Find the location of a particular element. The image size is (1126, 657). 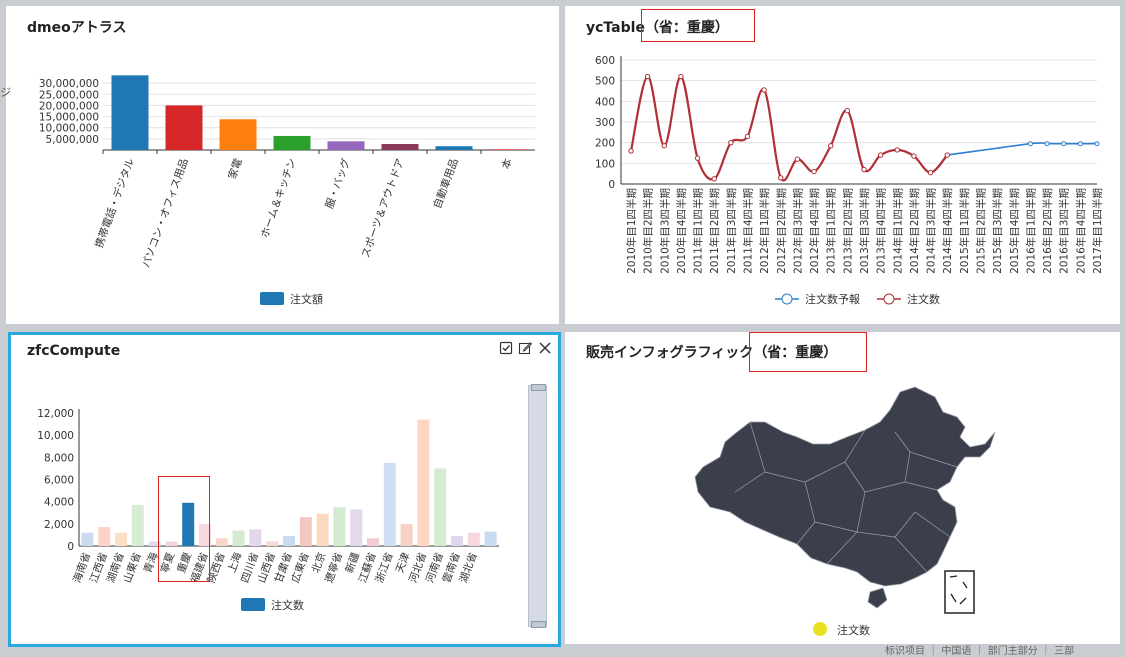

y-tick-label: 30,000,000 is located at coordinates (69, 84).